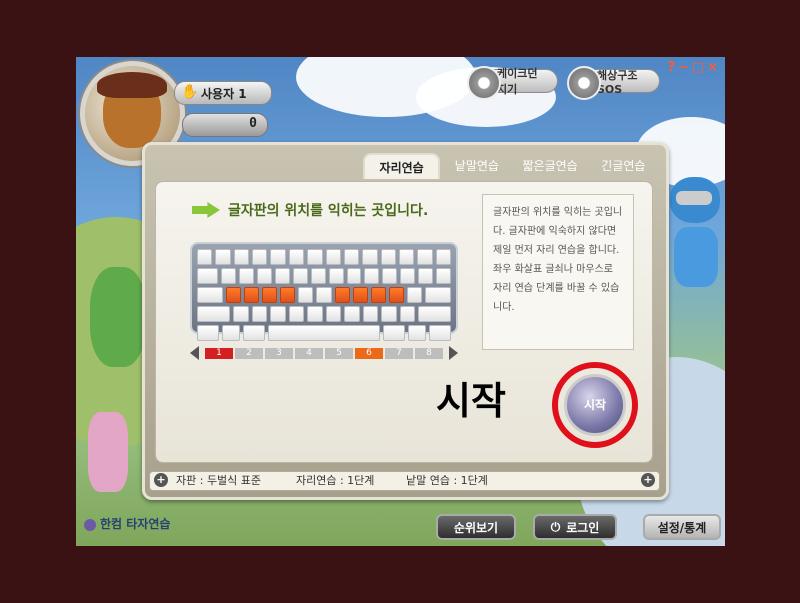  Describe the element at coordinates (471, 401) in the screenshot. I see `start-annotation: 시작` at that location.